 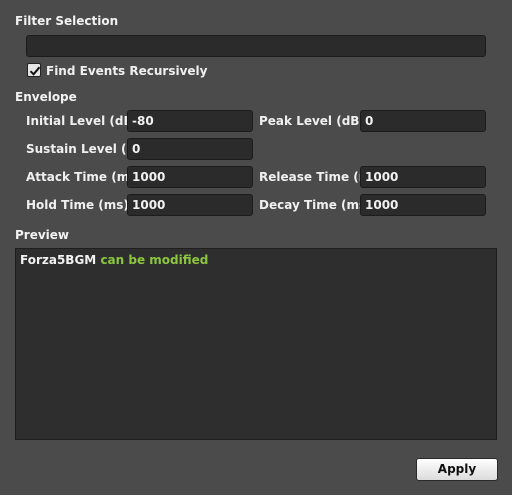 I want to click on initial-level-label: Initial Level (dB), so click(x=82, y=121).